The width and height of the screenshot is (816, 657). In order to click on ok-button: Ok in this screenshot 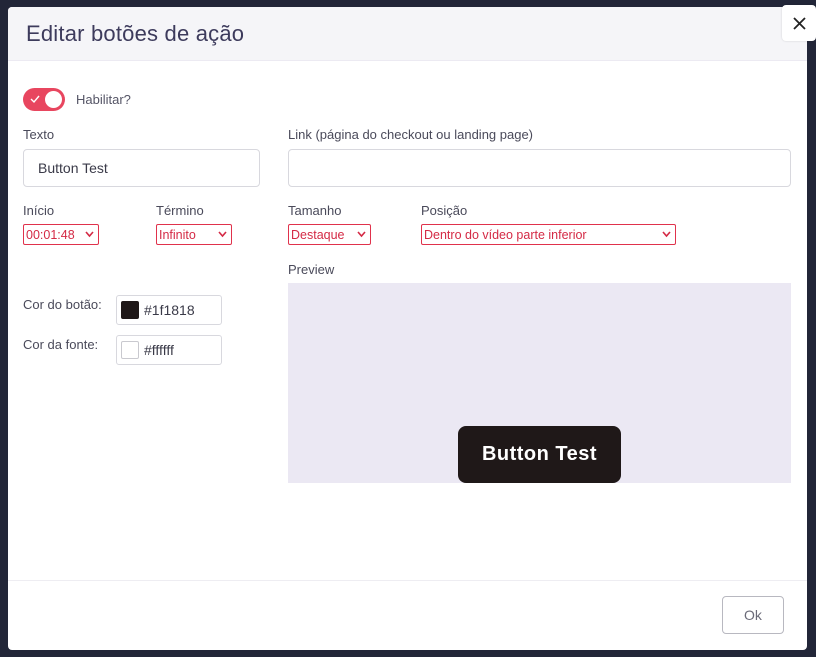, I will do `click(753, 615)`.